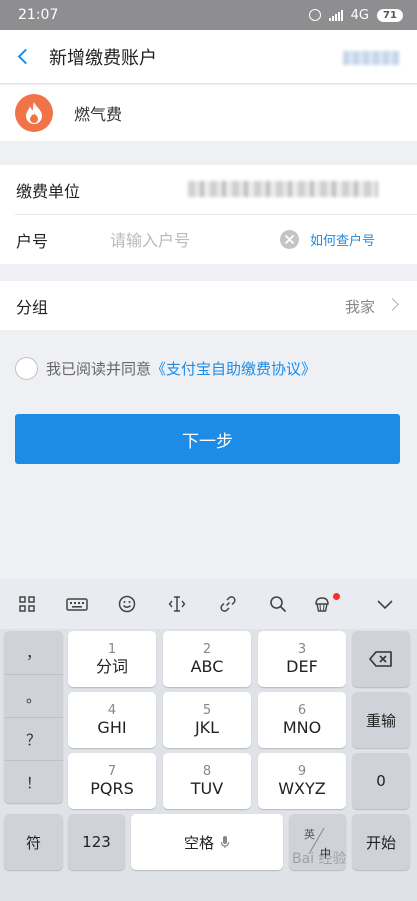 The width and height of the screenshot is (417, 901). What do you see at coordinates (359, 15) in the screenshot?
I see `network-type: 4G` at bounding box center [359, 15].